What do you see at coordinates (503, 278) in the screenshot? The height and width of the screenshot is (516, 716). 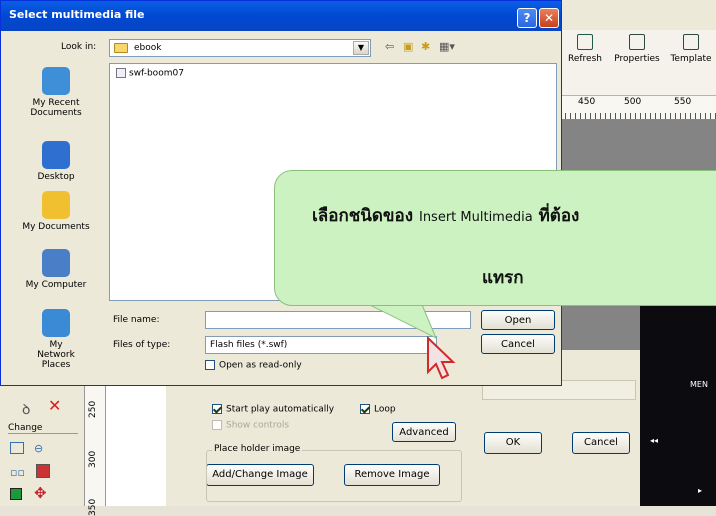 I see `callout-line-2: แทรก` at bounding box center [503, 278].